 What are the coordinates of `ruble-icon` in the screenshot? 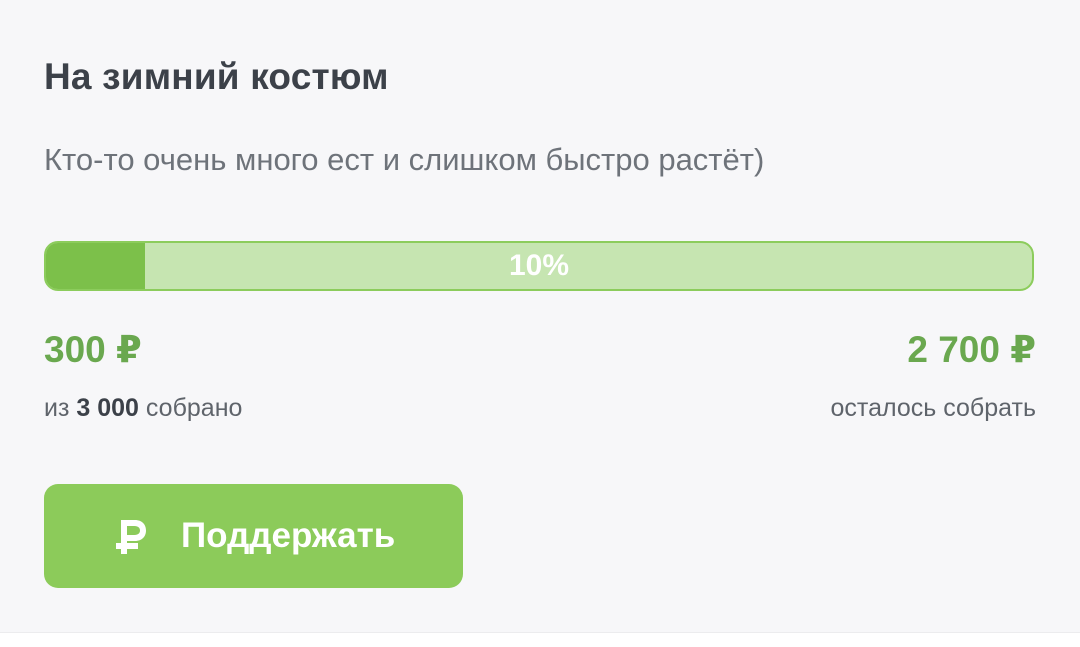 It's located at (131, 537).